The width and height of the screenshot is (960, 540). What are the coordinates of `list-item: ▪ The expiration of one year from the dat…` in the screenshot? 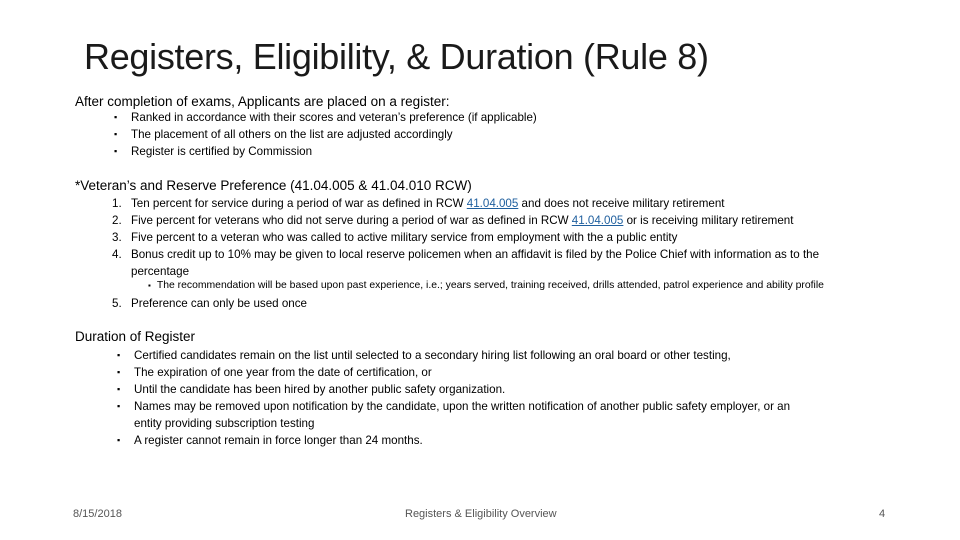 It's located at (274, 372).